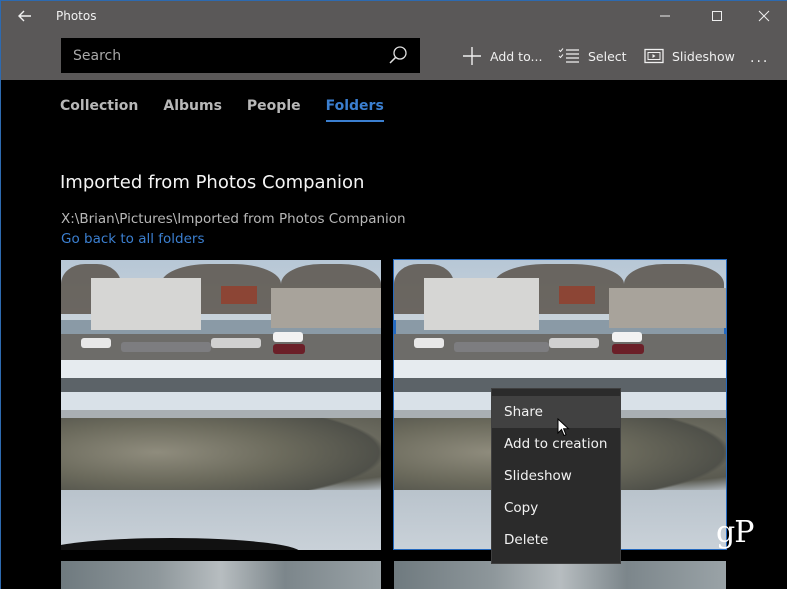 Image resolution: width=787 pixels, height=589 pixels. Describe the element at coordinates (234, 110) in the screenshot. I see `nav-tabs: Collection Albums People Folders` at that location.